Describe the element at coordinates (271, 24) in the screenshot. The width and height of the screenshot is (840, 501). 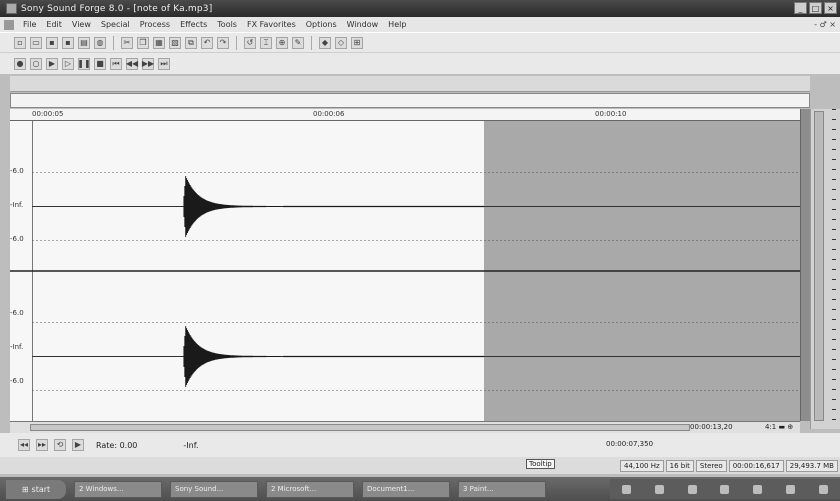
I see `menu-fx-favorites: FX Favorites` at that location.